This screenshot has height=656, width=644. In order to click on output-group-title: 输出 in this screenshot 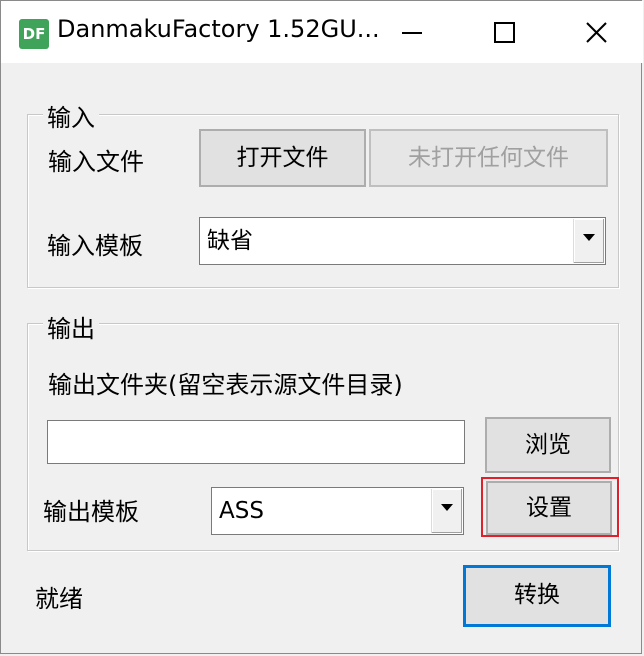, I will do `click(71, 326)`.